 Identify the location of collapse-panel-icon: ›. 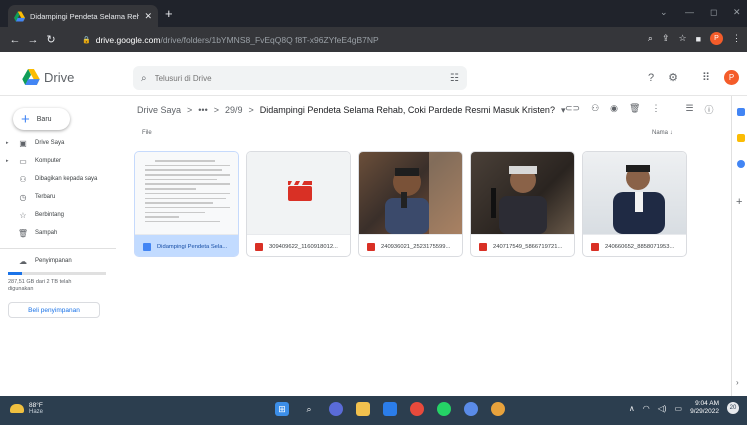
(737, 382).